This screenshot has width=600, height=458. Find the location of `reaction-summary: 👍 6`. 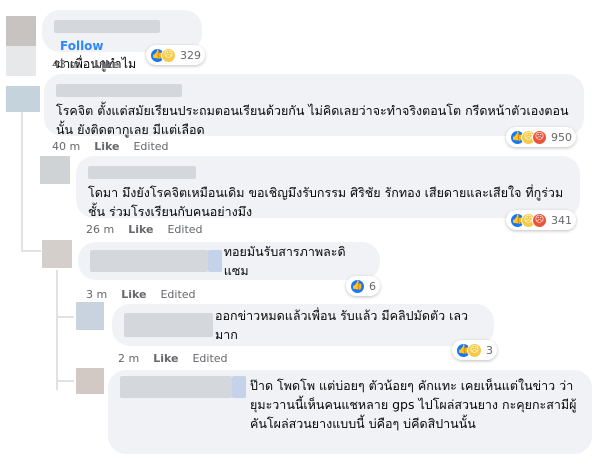

reaction-summary: 👍 6 is located at coordinates (363, 286).